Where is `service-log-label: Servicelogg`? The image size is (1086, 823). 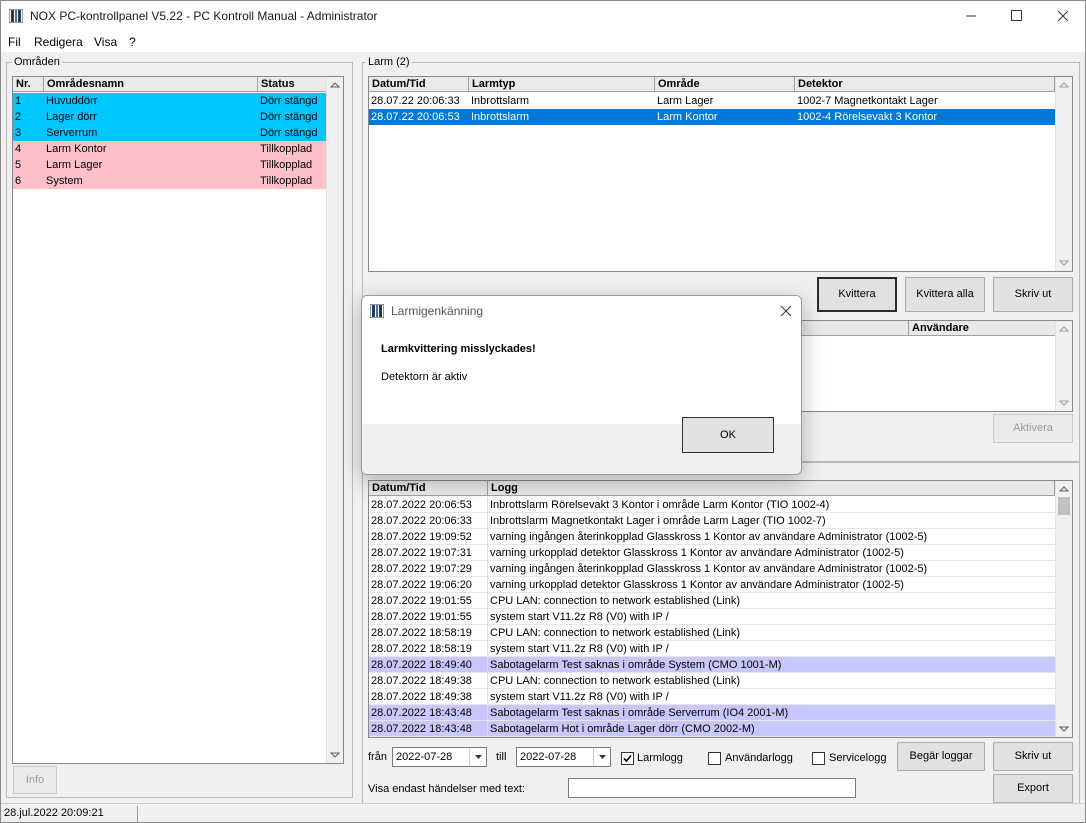
service-log-label: Servicelogg is located at coordinates (857, 758).